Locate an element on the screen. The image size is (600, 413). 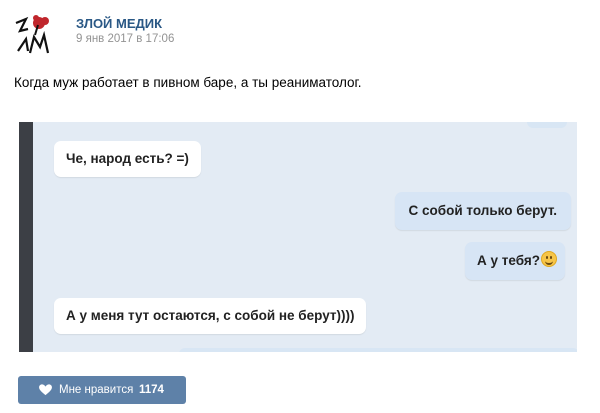
post-date: 9 янв 2017 в 17:06 is located at coordinates (125, 39).